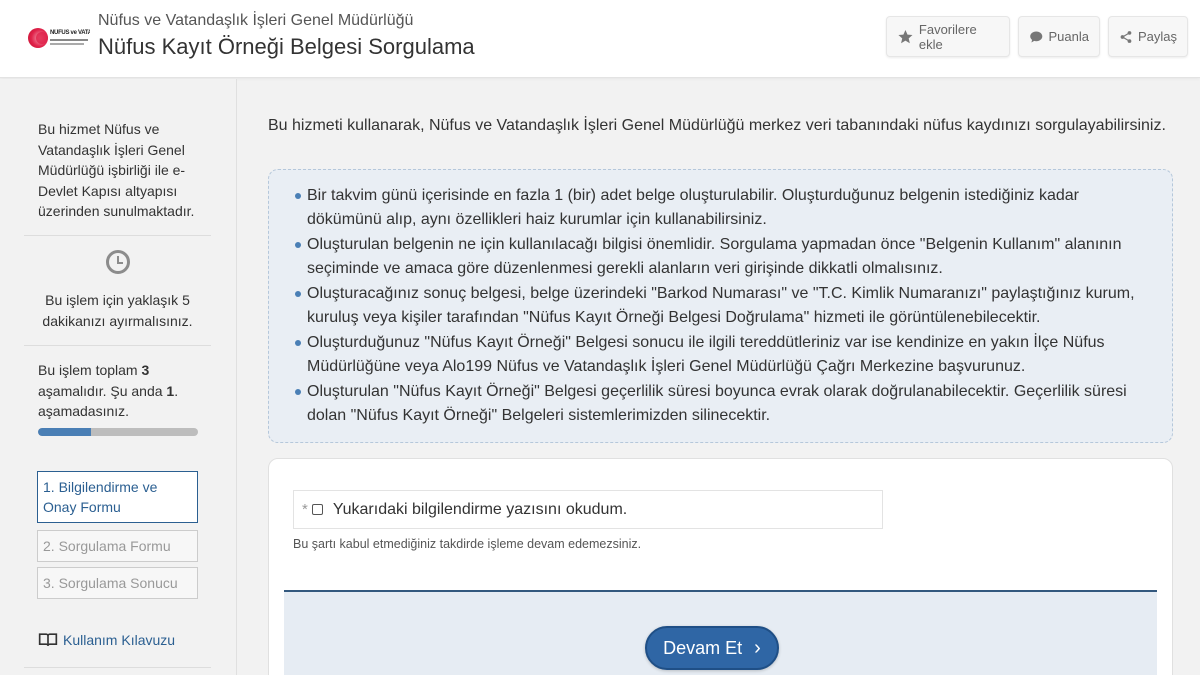 The width and height of the screenshot is (1200, 675). What do you see at coordinates (317, 509) in the screenshot?
I see `consent-checkbox` at bounding box center [317, 509].